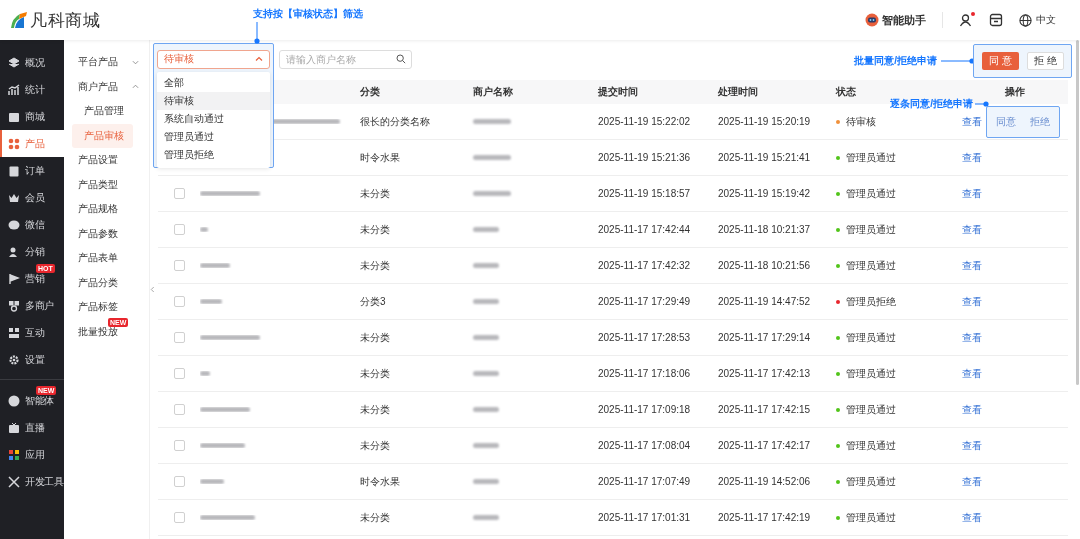 The image size is (1080, 539). I want to click on callout-text: 逐条同意/拒绝申请, so click(931, 103).